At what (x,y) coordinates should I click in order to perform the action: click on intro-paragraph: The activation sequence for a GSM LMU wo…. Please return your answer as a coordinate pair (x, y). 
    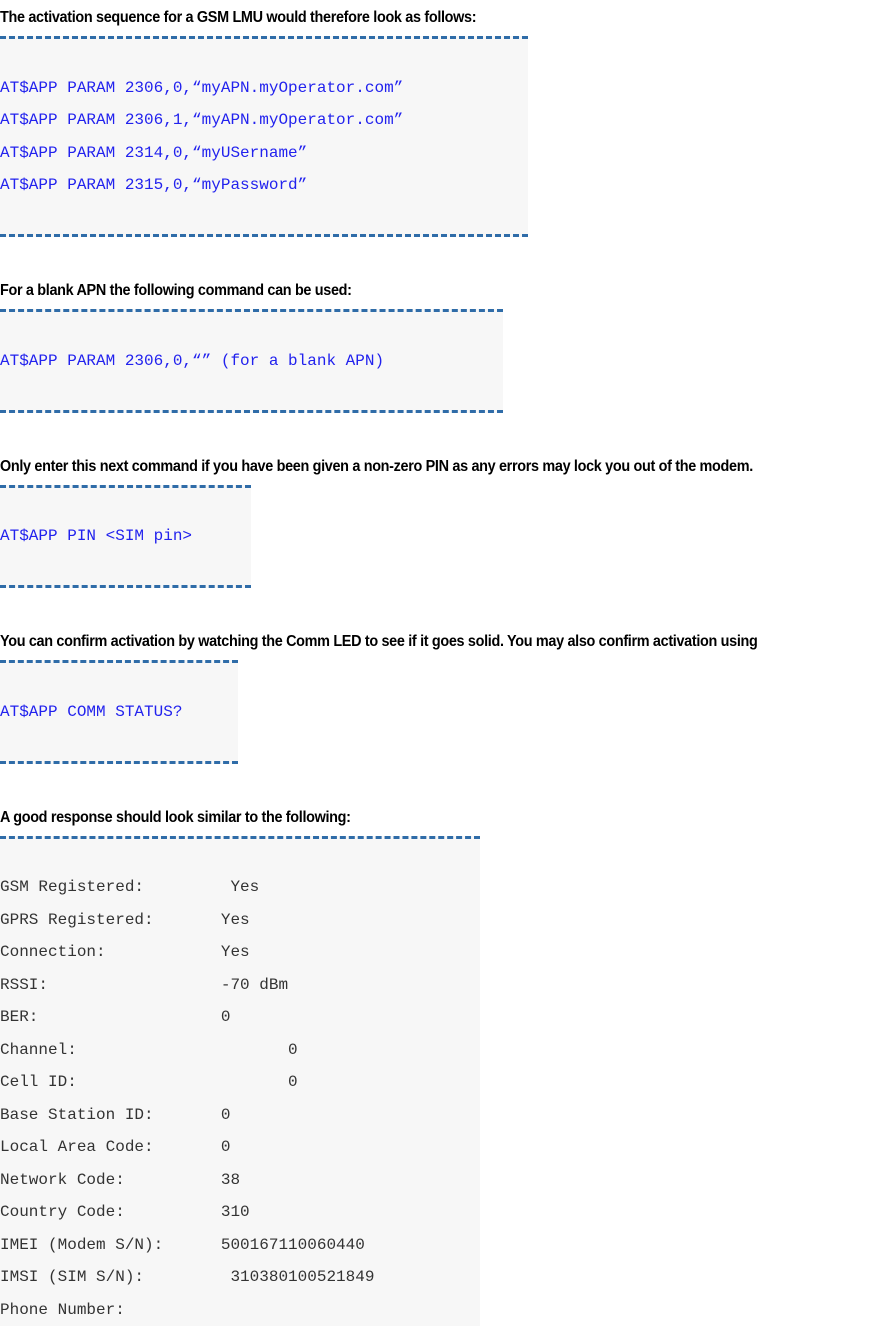
    Looking at the image, I should click on (409, 18).